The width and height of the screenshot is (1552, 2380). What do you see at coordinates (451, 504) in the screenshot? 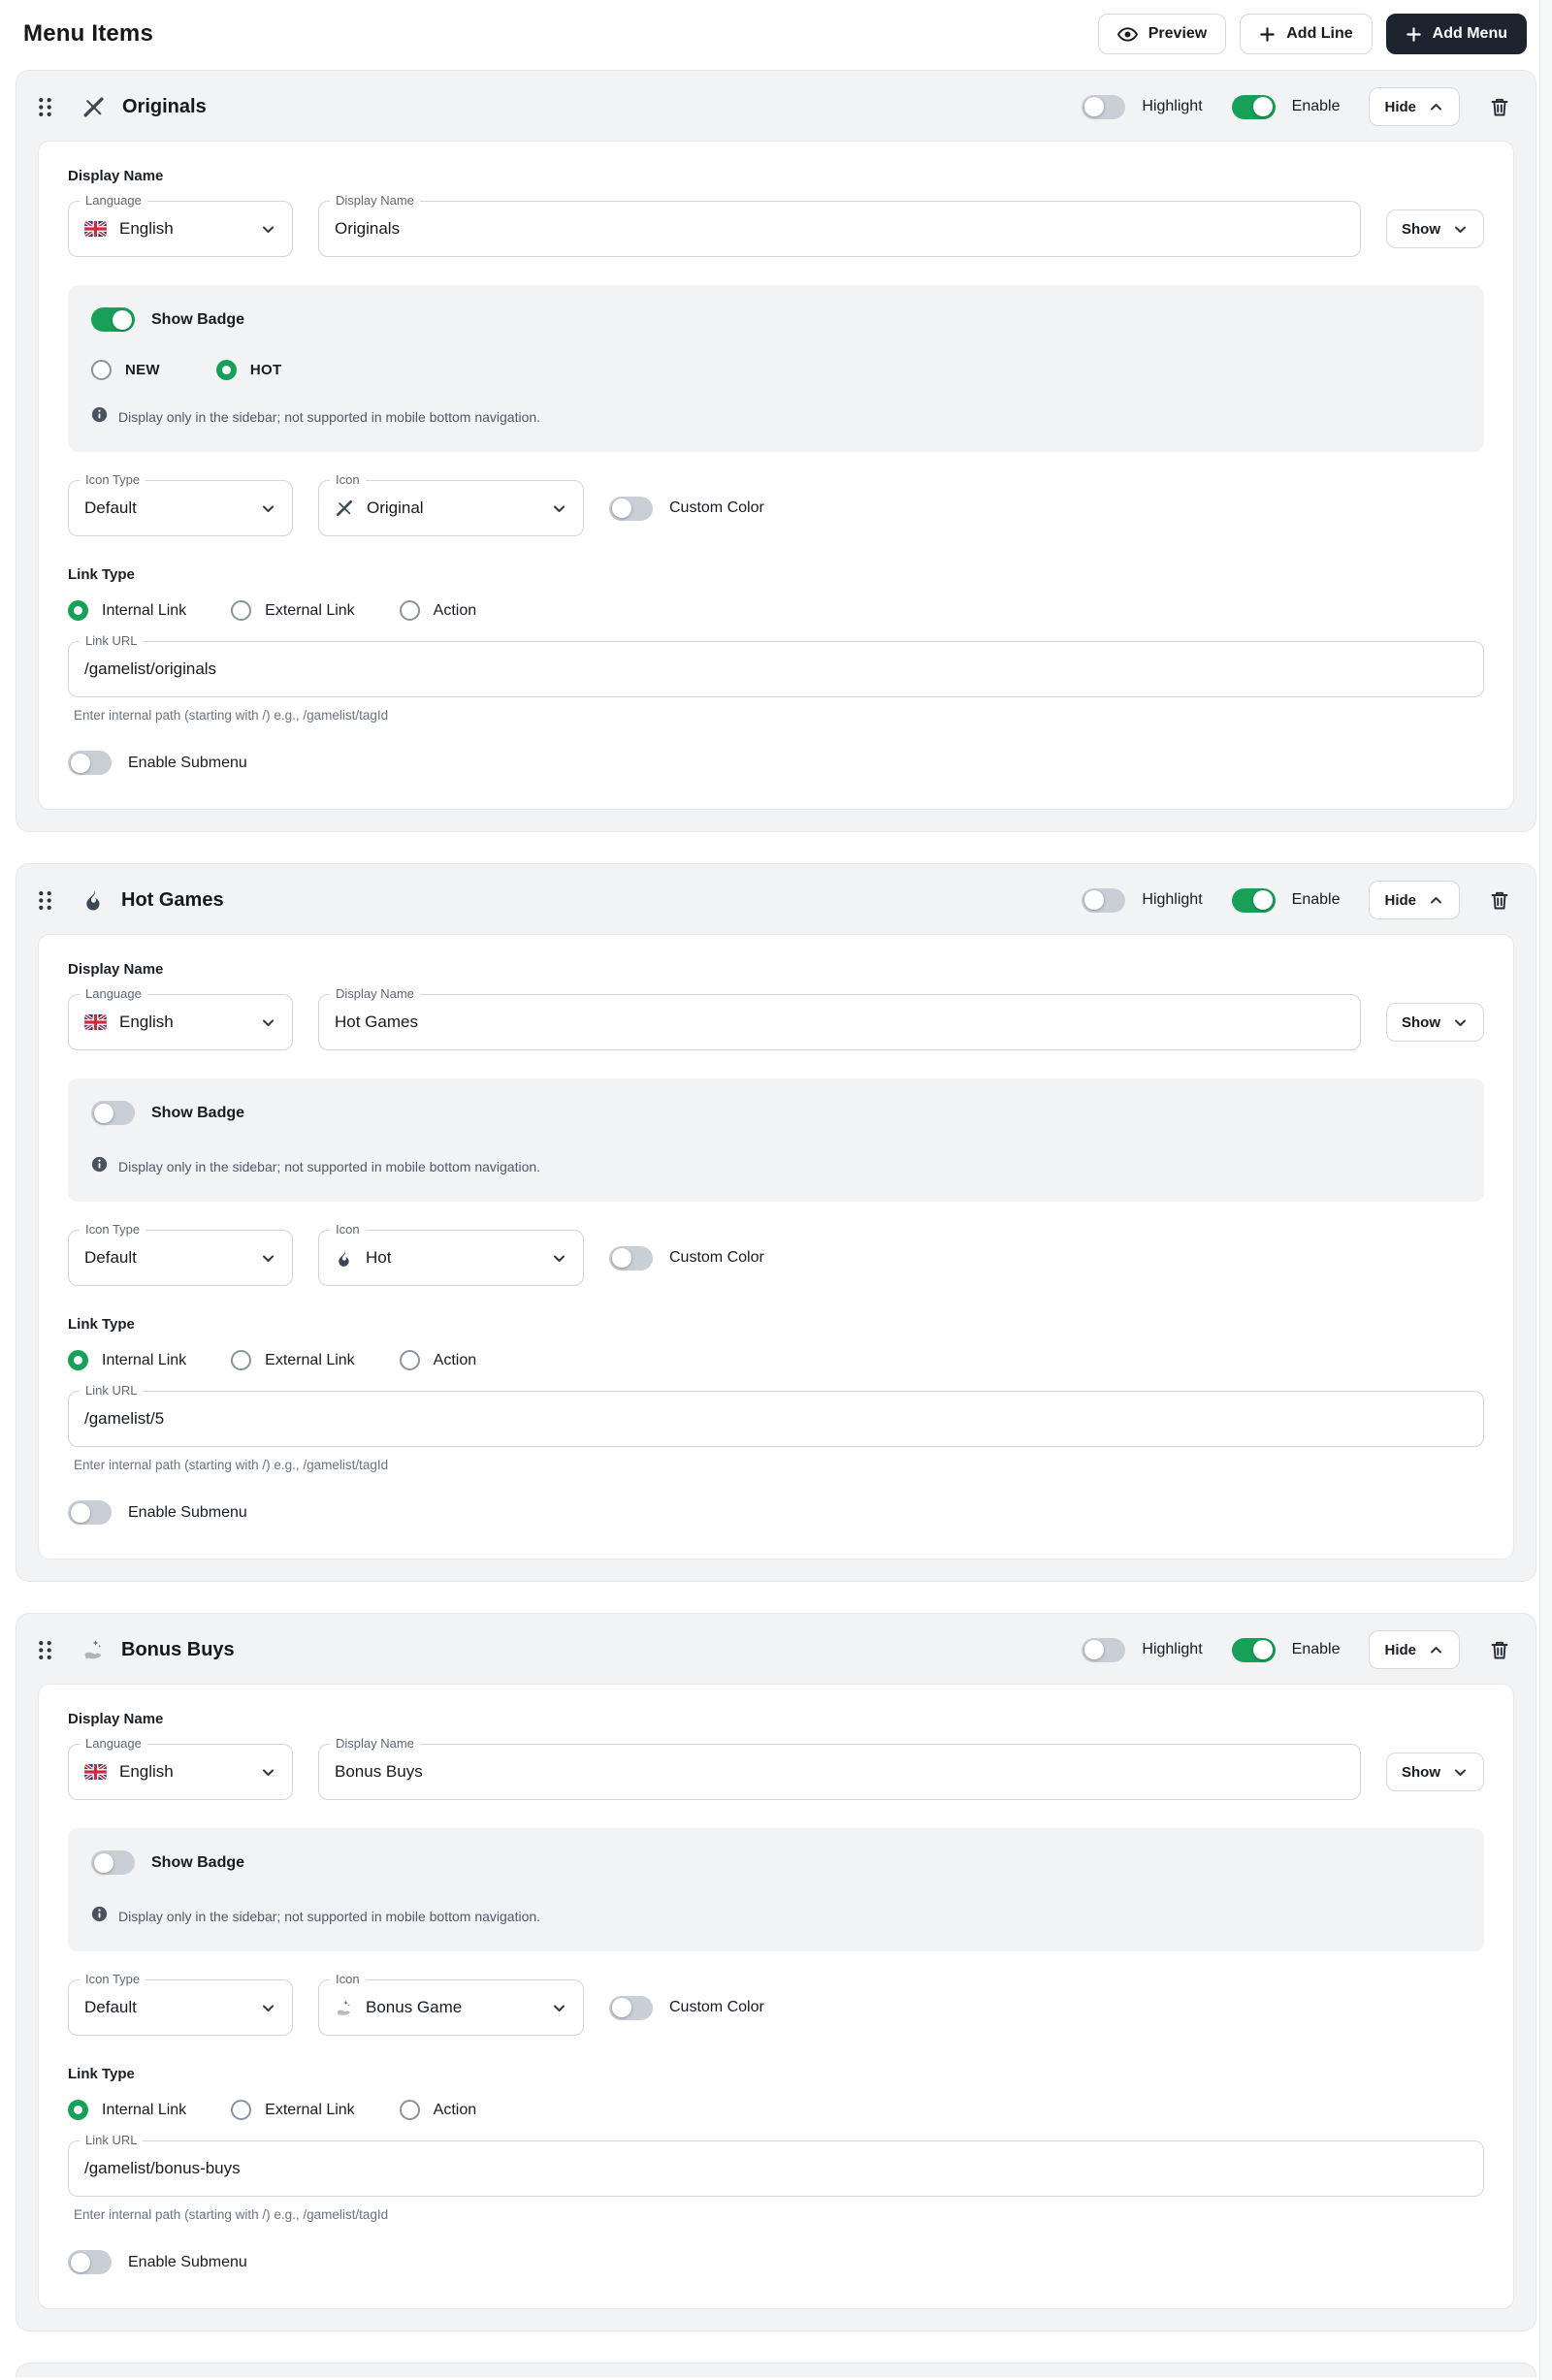
I see `icon-select: Icon Original` at bounding box center [451, 504].